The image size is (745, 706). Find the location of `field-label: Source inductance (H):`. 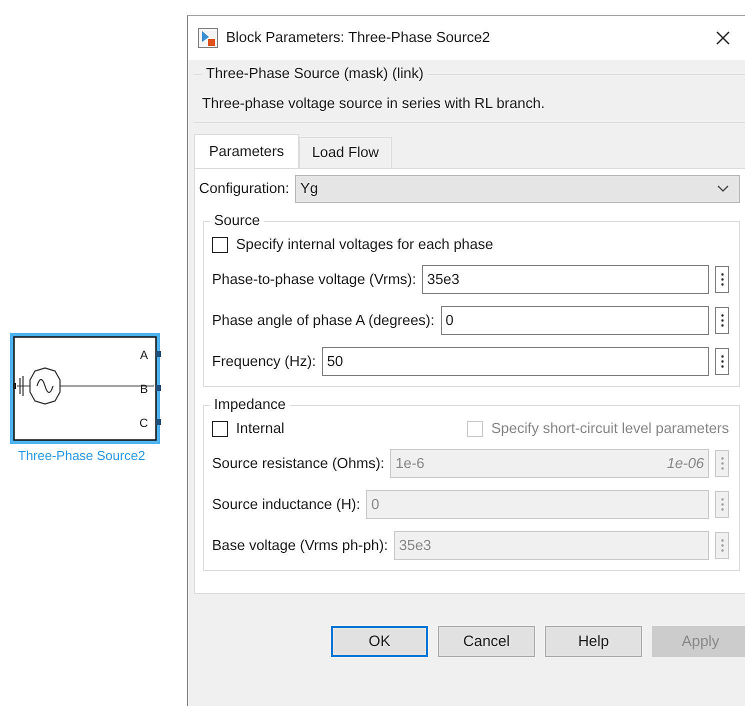

field-label: Source inductance (H): is located at coordinates (286, 504).